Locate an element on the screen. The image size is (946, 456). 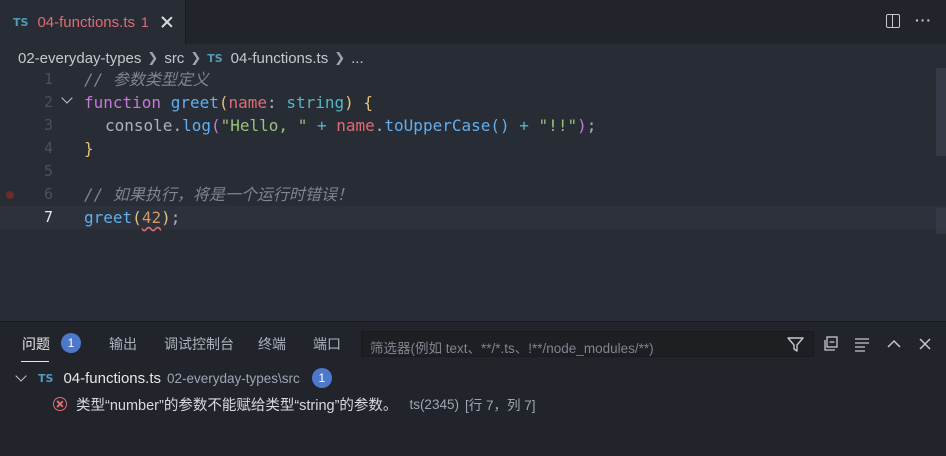
editor-scrollbar is located at coordinates (941, 112).